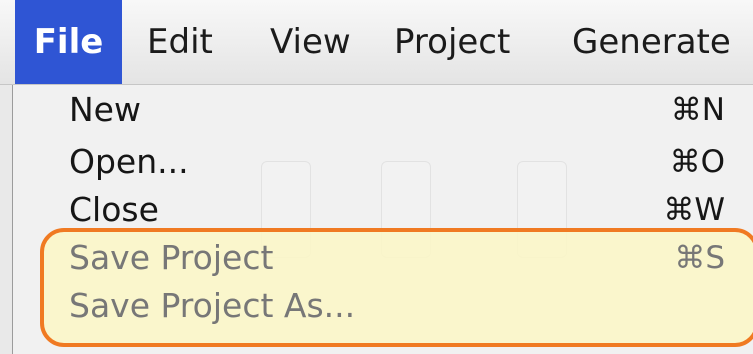  Describe the element at coordinates (171, 257) in the screenshot. I see `menu-item-label: Save Project` at that location.